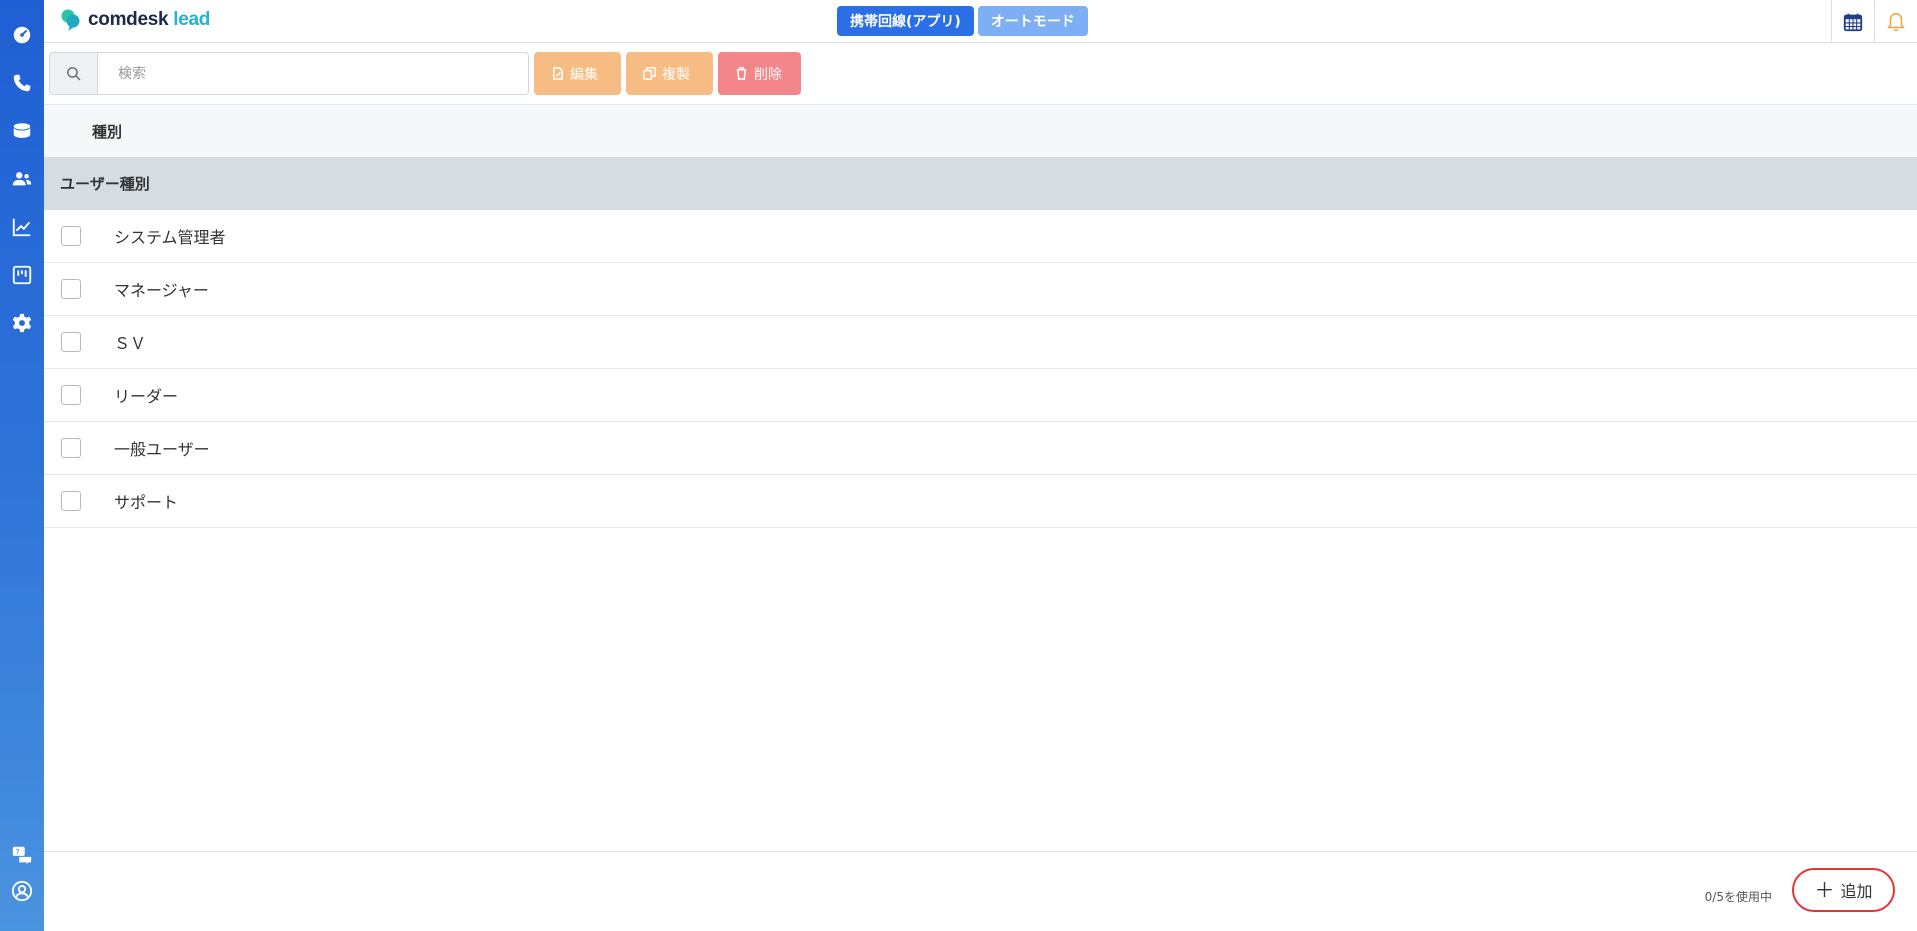 The height and width of the screenshot is (931, 1917). Describe the element at coordinates (22, 465) in the screenshot. I see `sidebar: ?` at that location.